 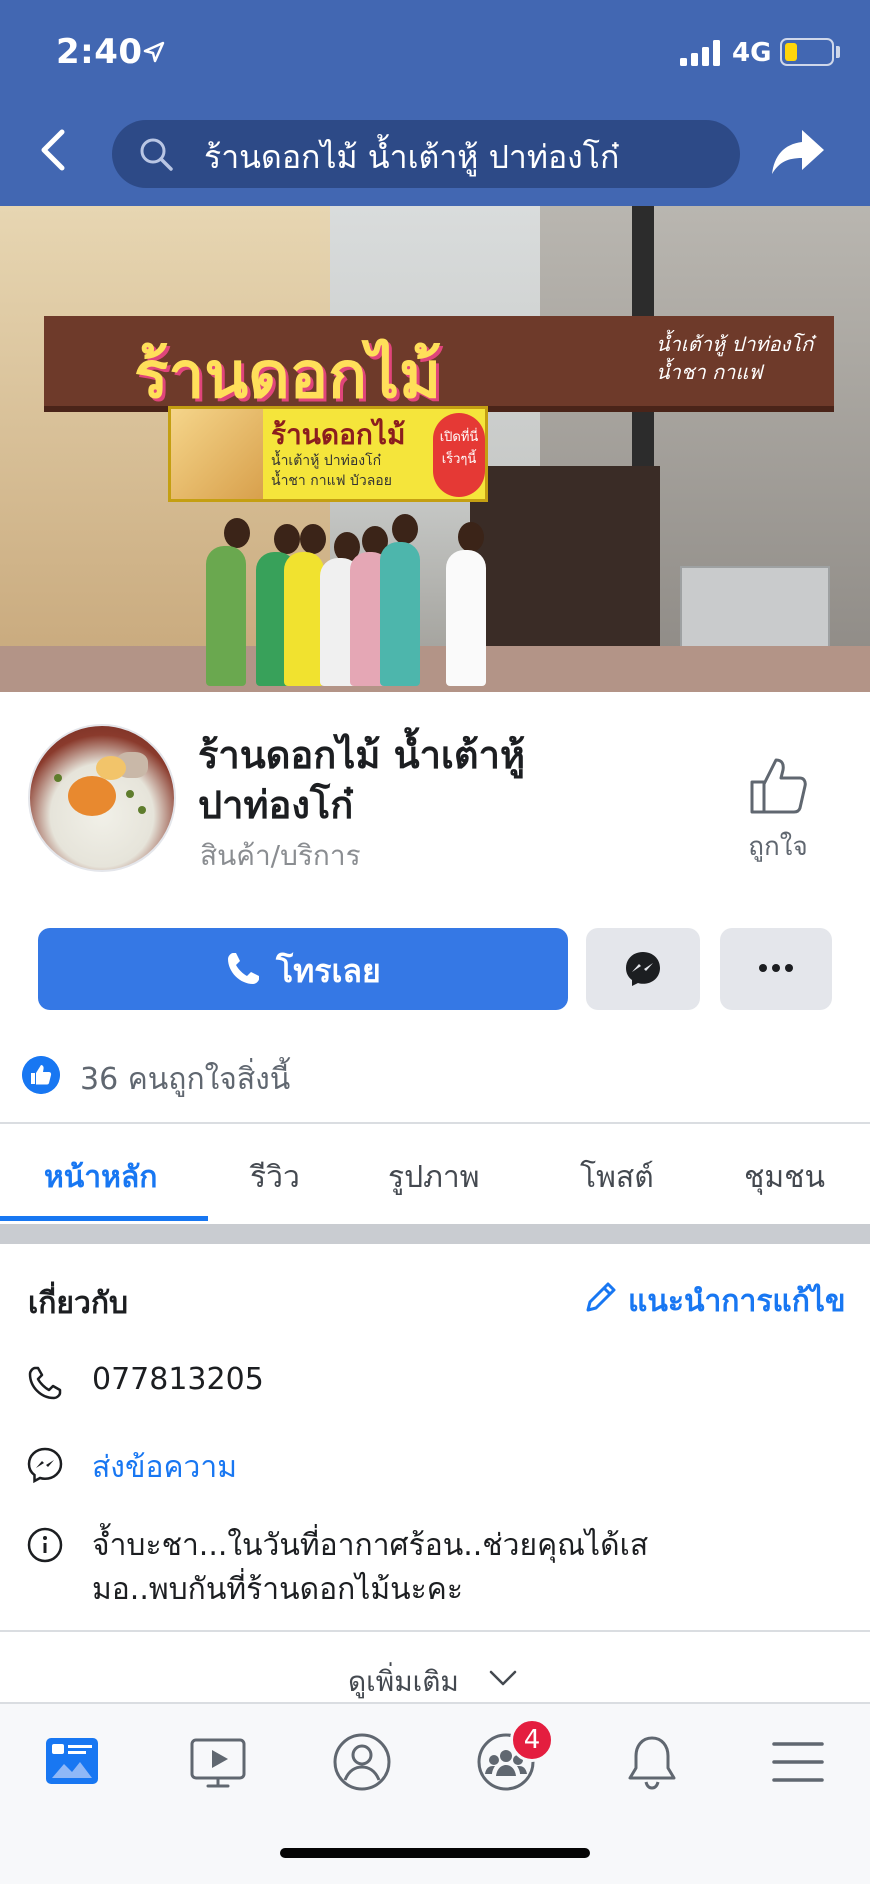 What do you see at coordinates (218, 1762) in the screenshot?
I see `watch-video-icon` at bounding box center [218, 1762].